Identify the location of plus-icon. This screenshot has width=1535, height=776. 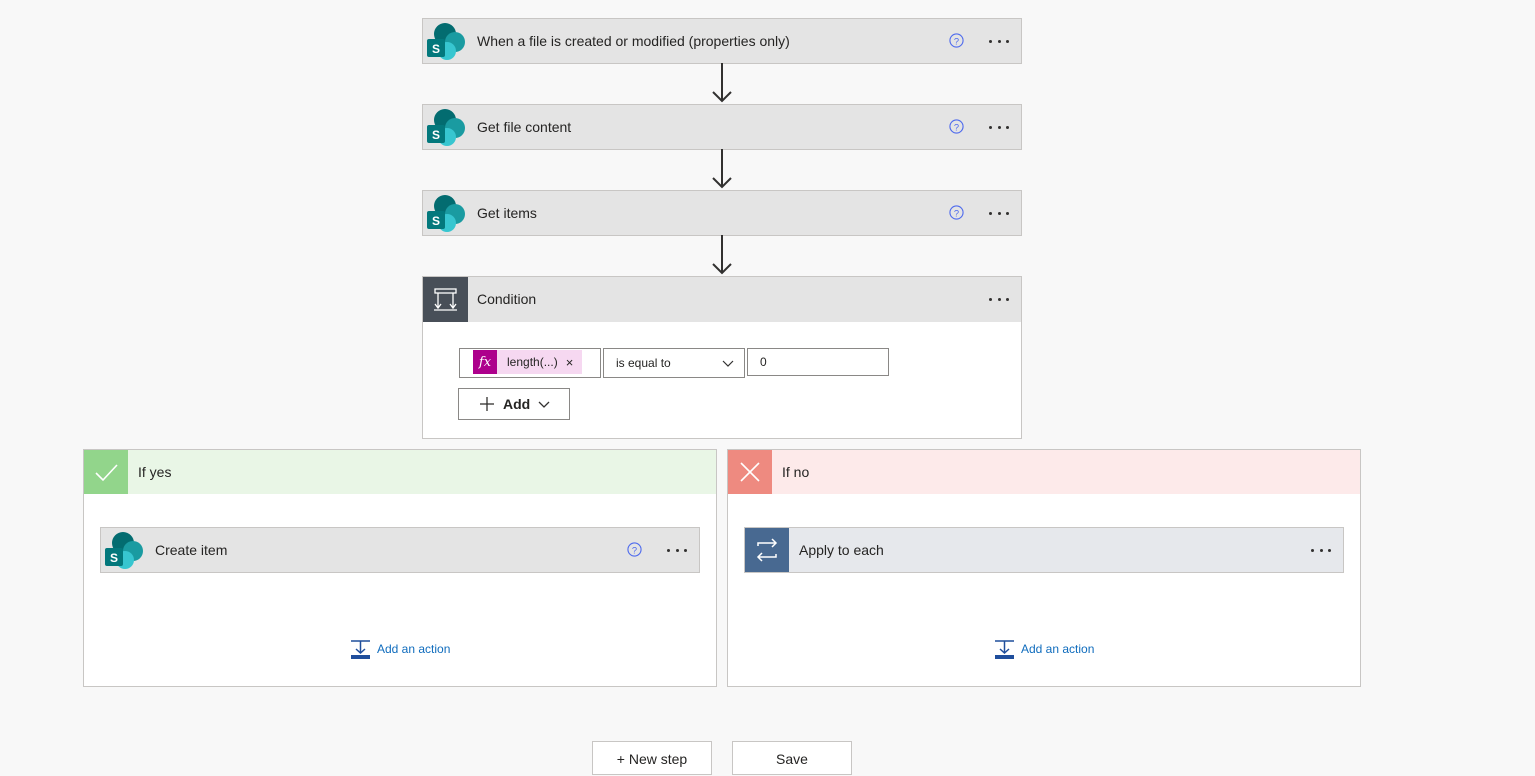
(487, 404).